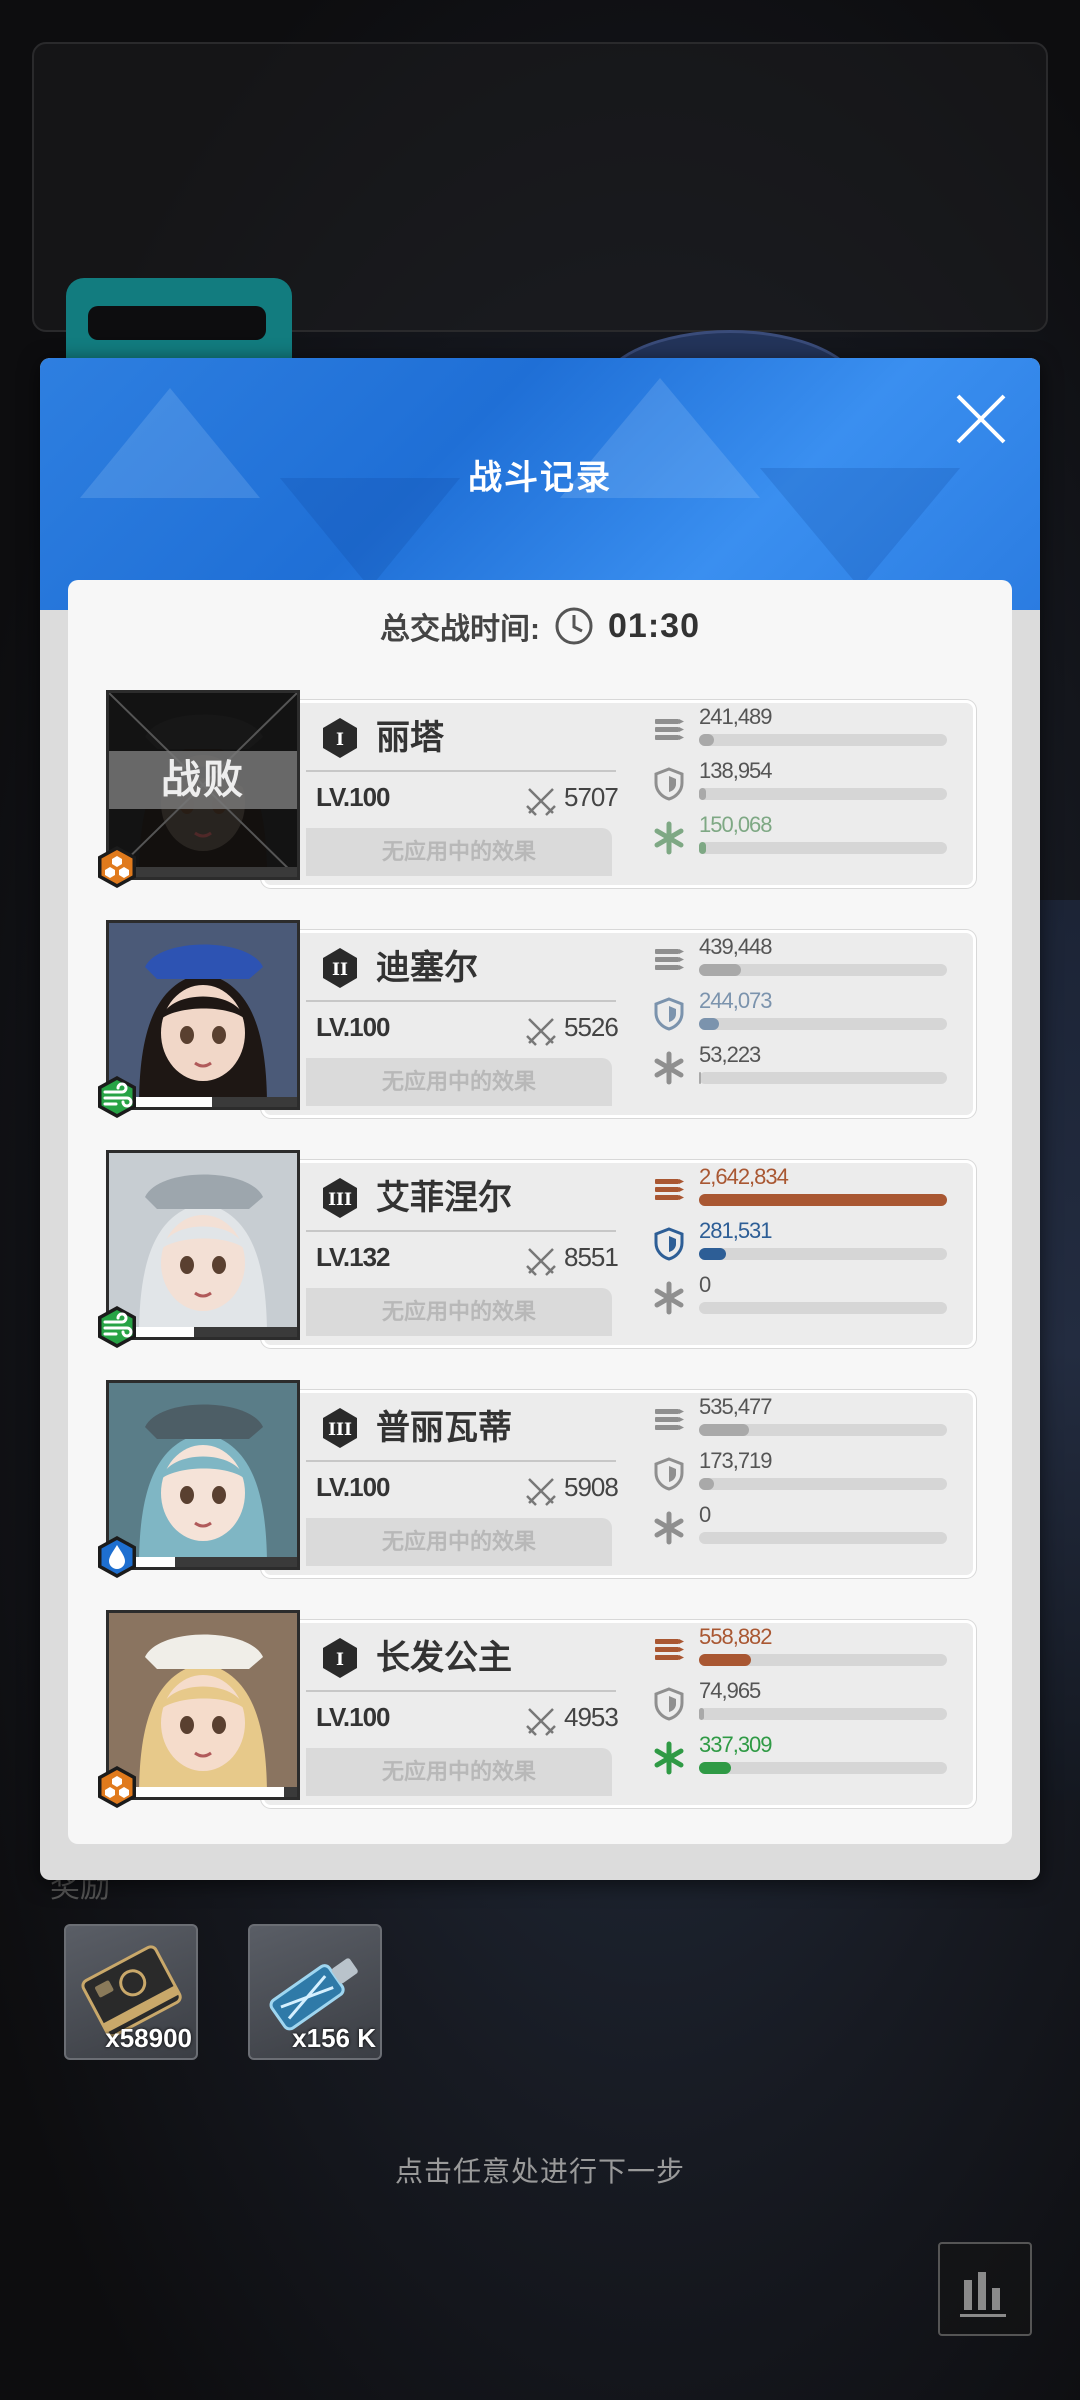 Image resolution: width=1080 pixels, height=2400 pixels. What do you see at coordinates (315, 1992) in the screenshot?
I see `reward-item-core-dust: x156 K` at bounding box center [315, 1992].